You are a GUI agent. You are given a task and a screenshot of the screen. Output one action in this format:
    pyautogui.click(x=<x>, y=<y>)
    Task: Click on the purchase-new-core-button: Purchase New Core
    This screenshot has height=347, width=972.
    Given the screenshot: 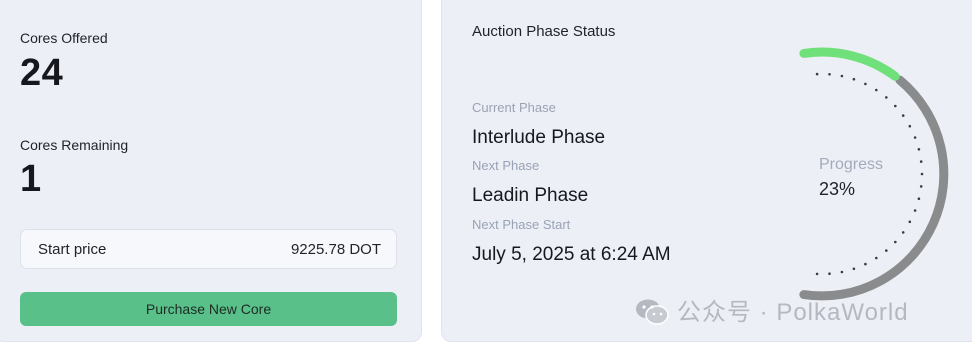 What is the action you would take?
    pyautogui.click(x=208, y=309)
    